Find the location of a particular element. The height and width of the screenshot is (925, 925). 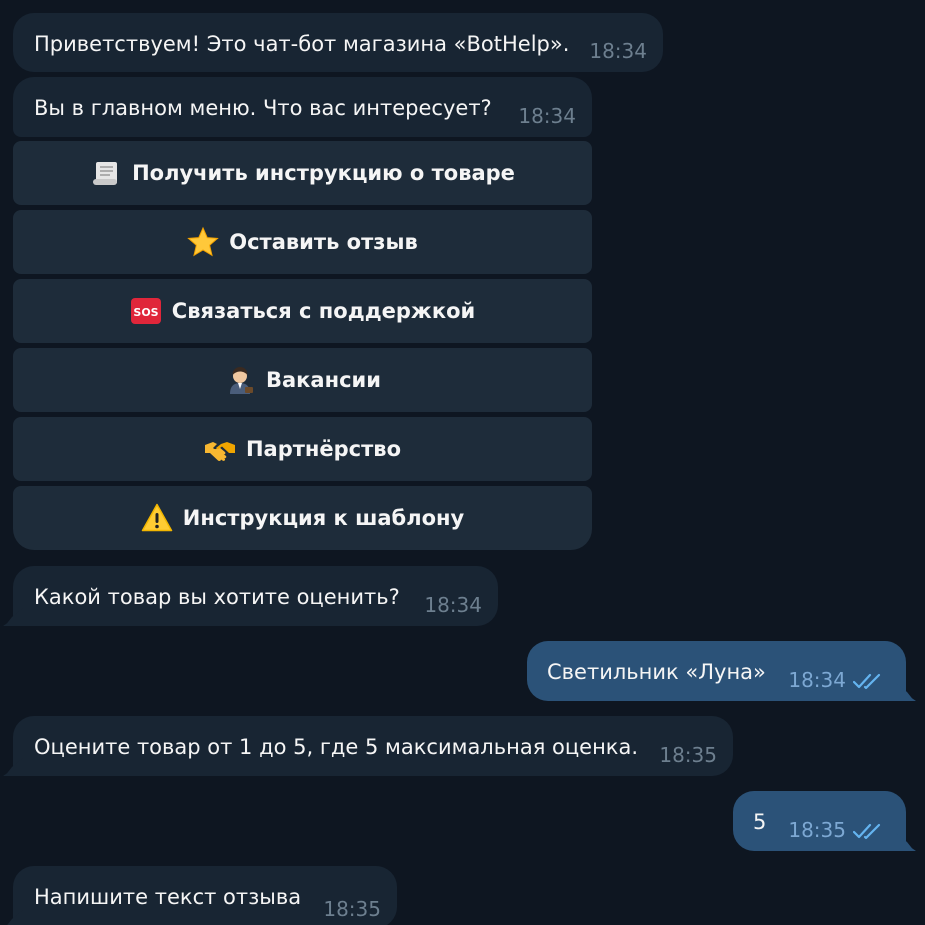

keyboard-button-label: Инструкция к шаблону is located at coordinates (323, 518).